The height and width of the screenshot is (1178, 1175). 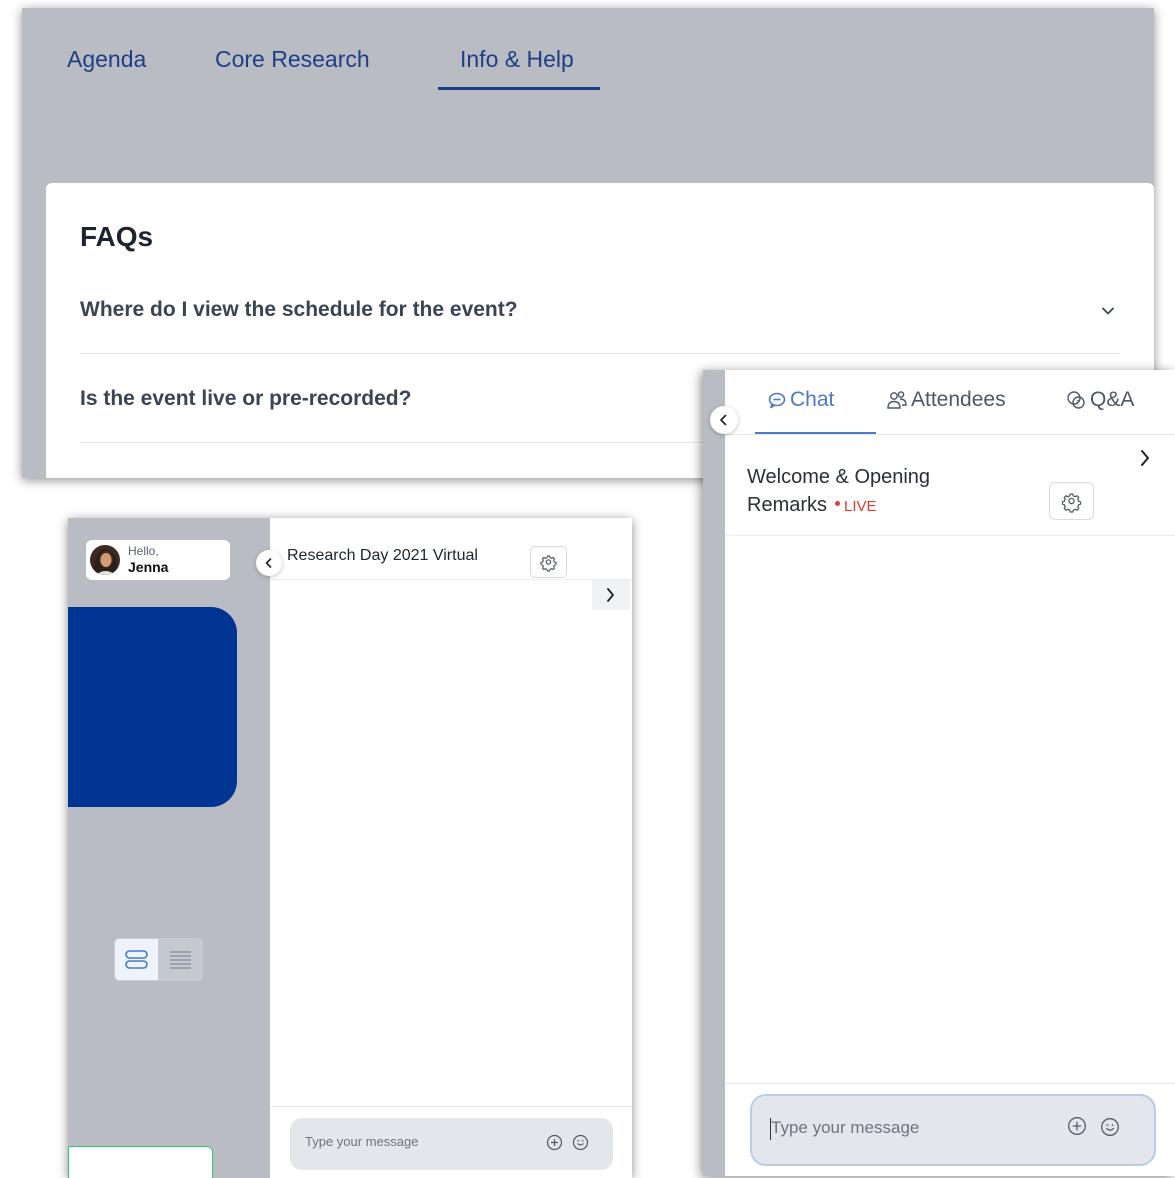 I want to click on chat-bubble-icon, so click(x=777, y=400).